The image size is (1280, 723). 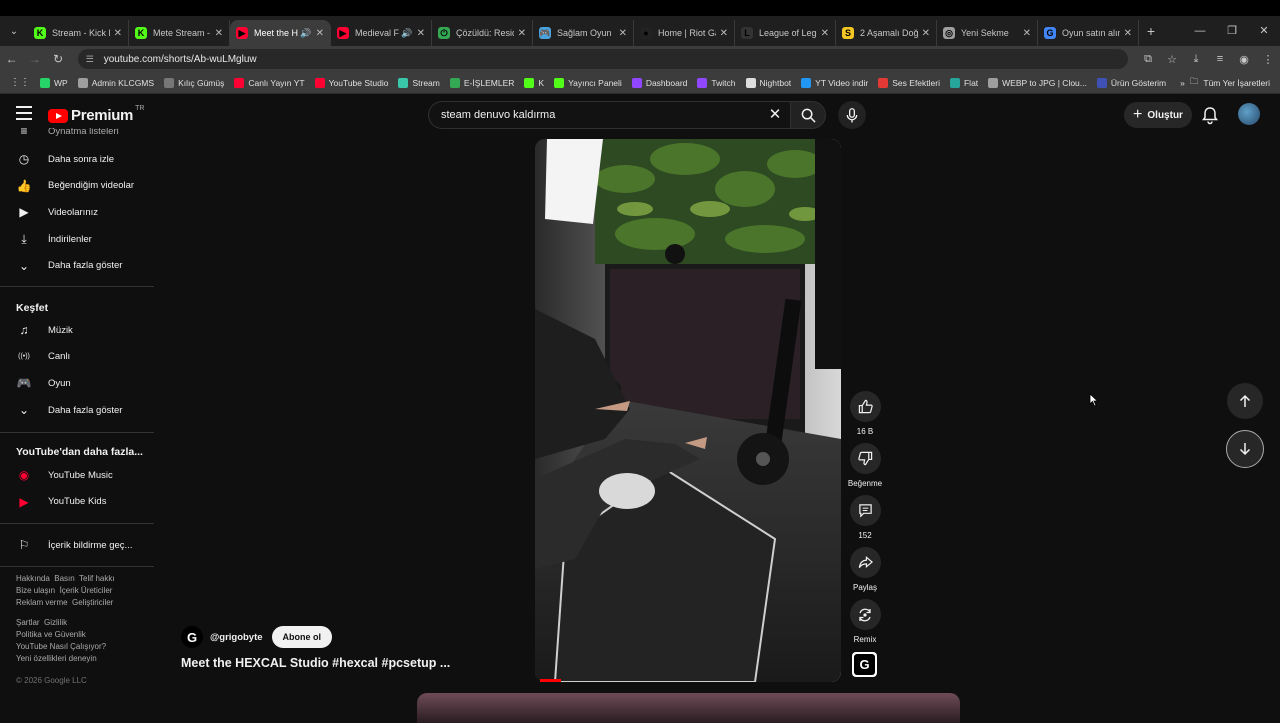 I want to click on browser-tab: 🎮 Sağlam Oyun ✕, so click(x=583, y=33).